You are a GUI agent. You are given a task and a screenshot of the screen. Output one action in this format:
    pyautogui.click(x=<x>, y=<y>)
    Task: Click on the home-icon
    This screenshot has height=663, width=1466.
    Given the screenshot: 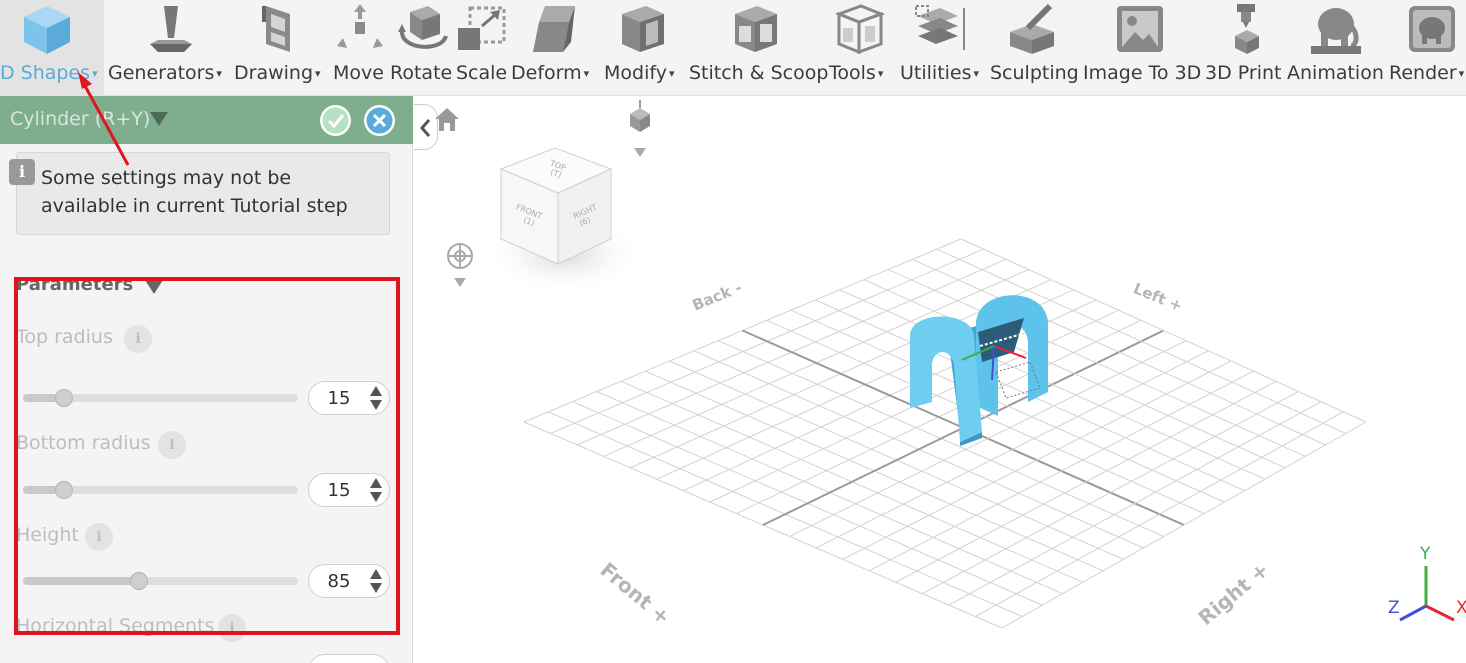 What is the action you would take?
    pyautogui.click(x=447, y=119)
    